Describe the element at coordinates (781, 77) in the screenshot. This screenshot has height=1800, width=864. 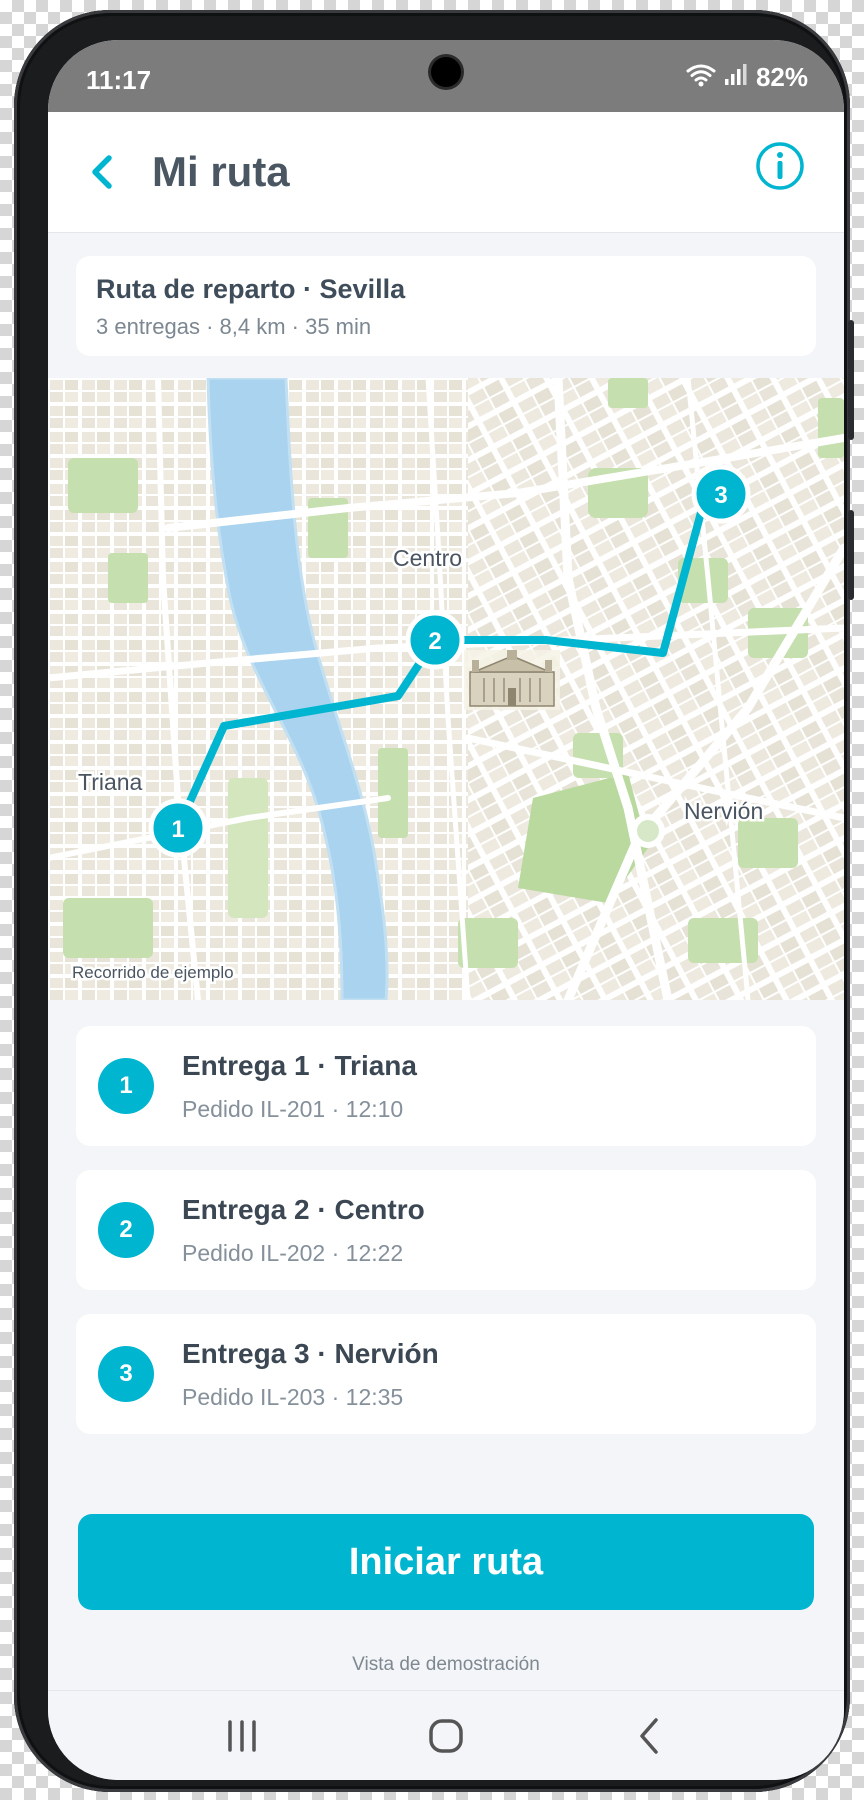
I see `battery-level: 82%` at that location.